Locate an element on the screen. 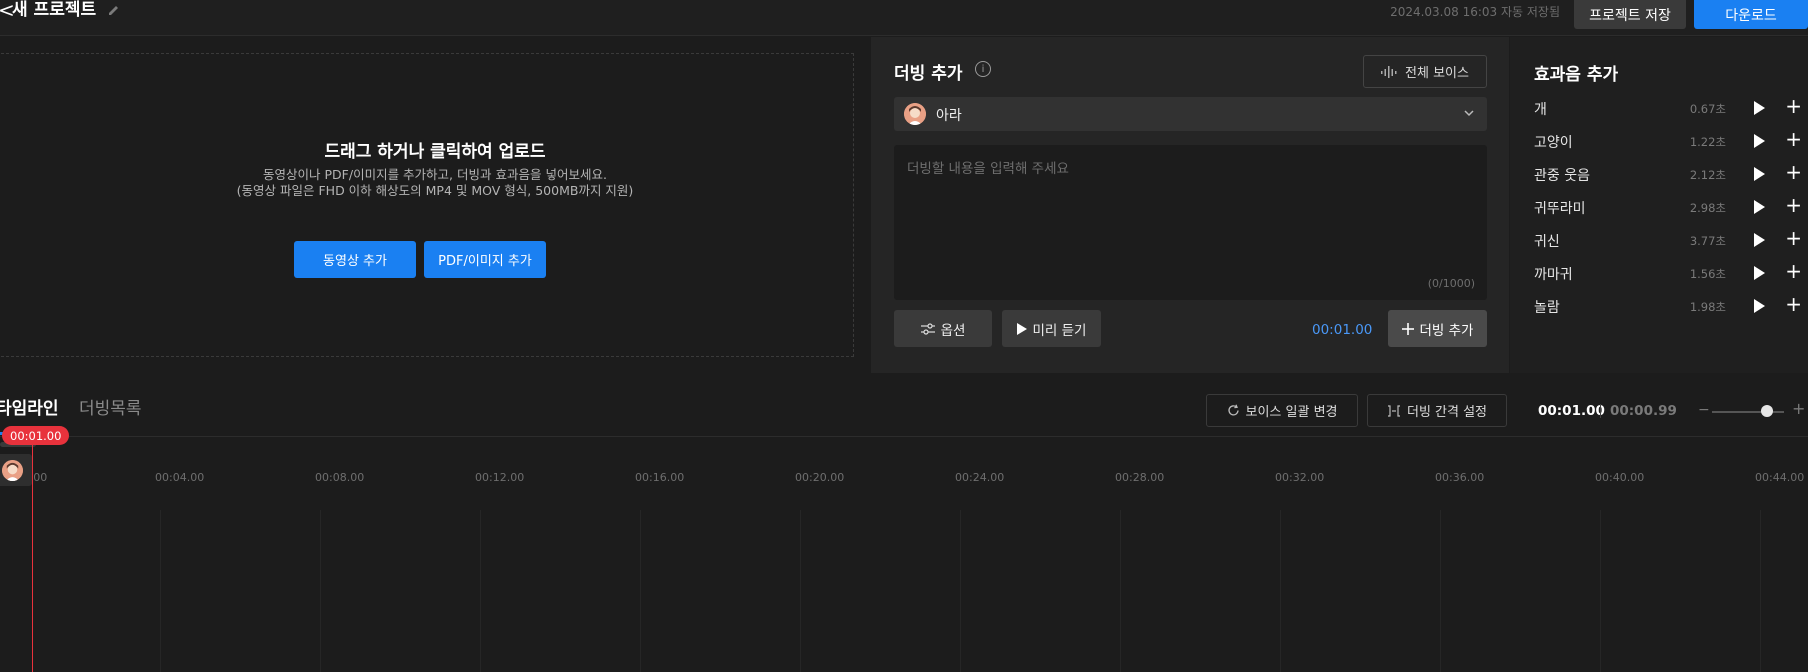 The width and height of the screenshot is (1808, 672). tab-dubbing-list: 더빙목록 is located at coordinates (110, 406).